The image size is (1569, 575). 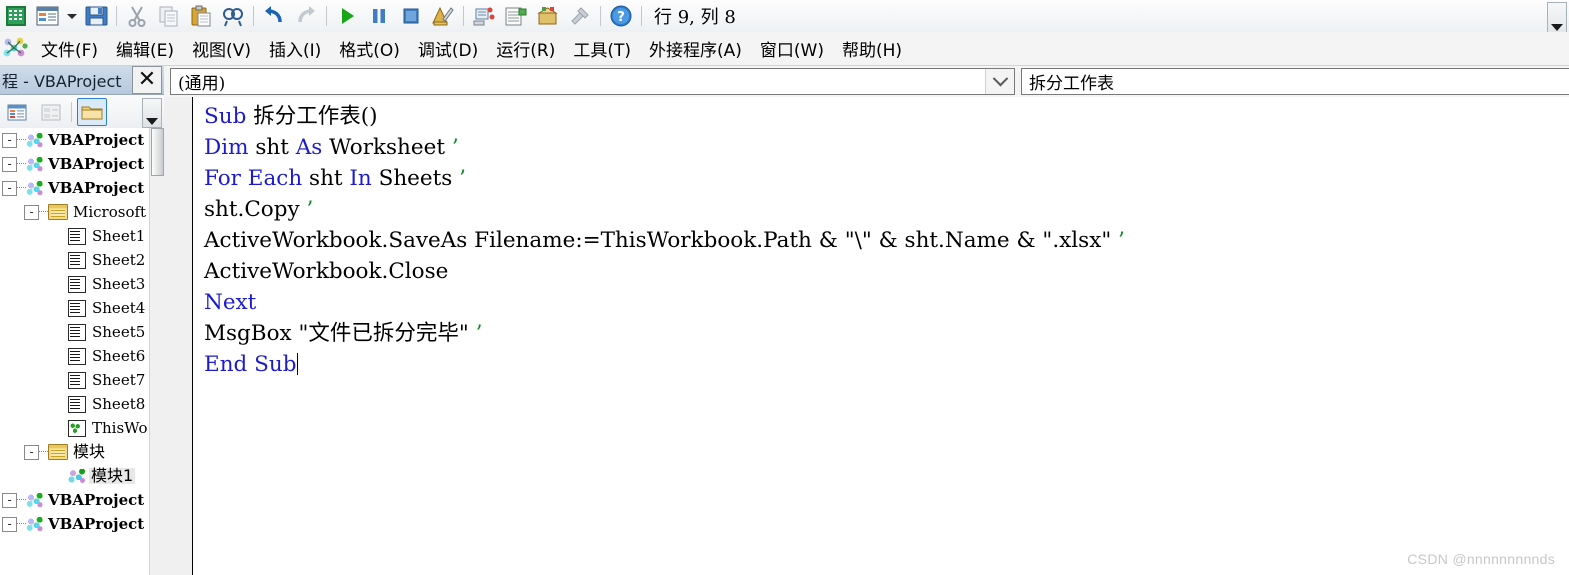 What do you see at coordinates (34, 188) in the screenshot?
I see `project-icon` at bounding box center [34, 188].